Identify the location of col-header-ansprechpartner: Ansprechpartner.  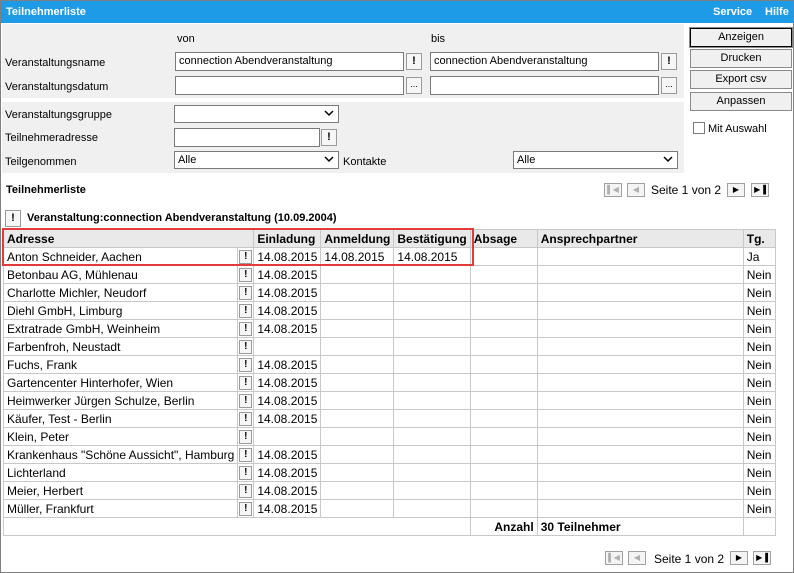
(640, 238).